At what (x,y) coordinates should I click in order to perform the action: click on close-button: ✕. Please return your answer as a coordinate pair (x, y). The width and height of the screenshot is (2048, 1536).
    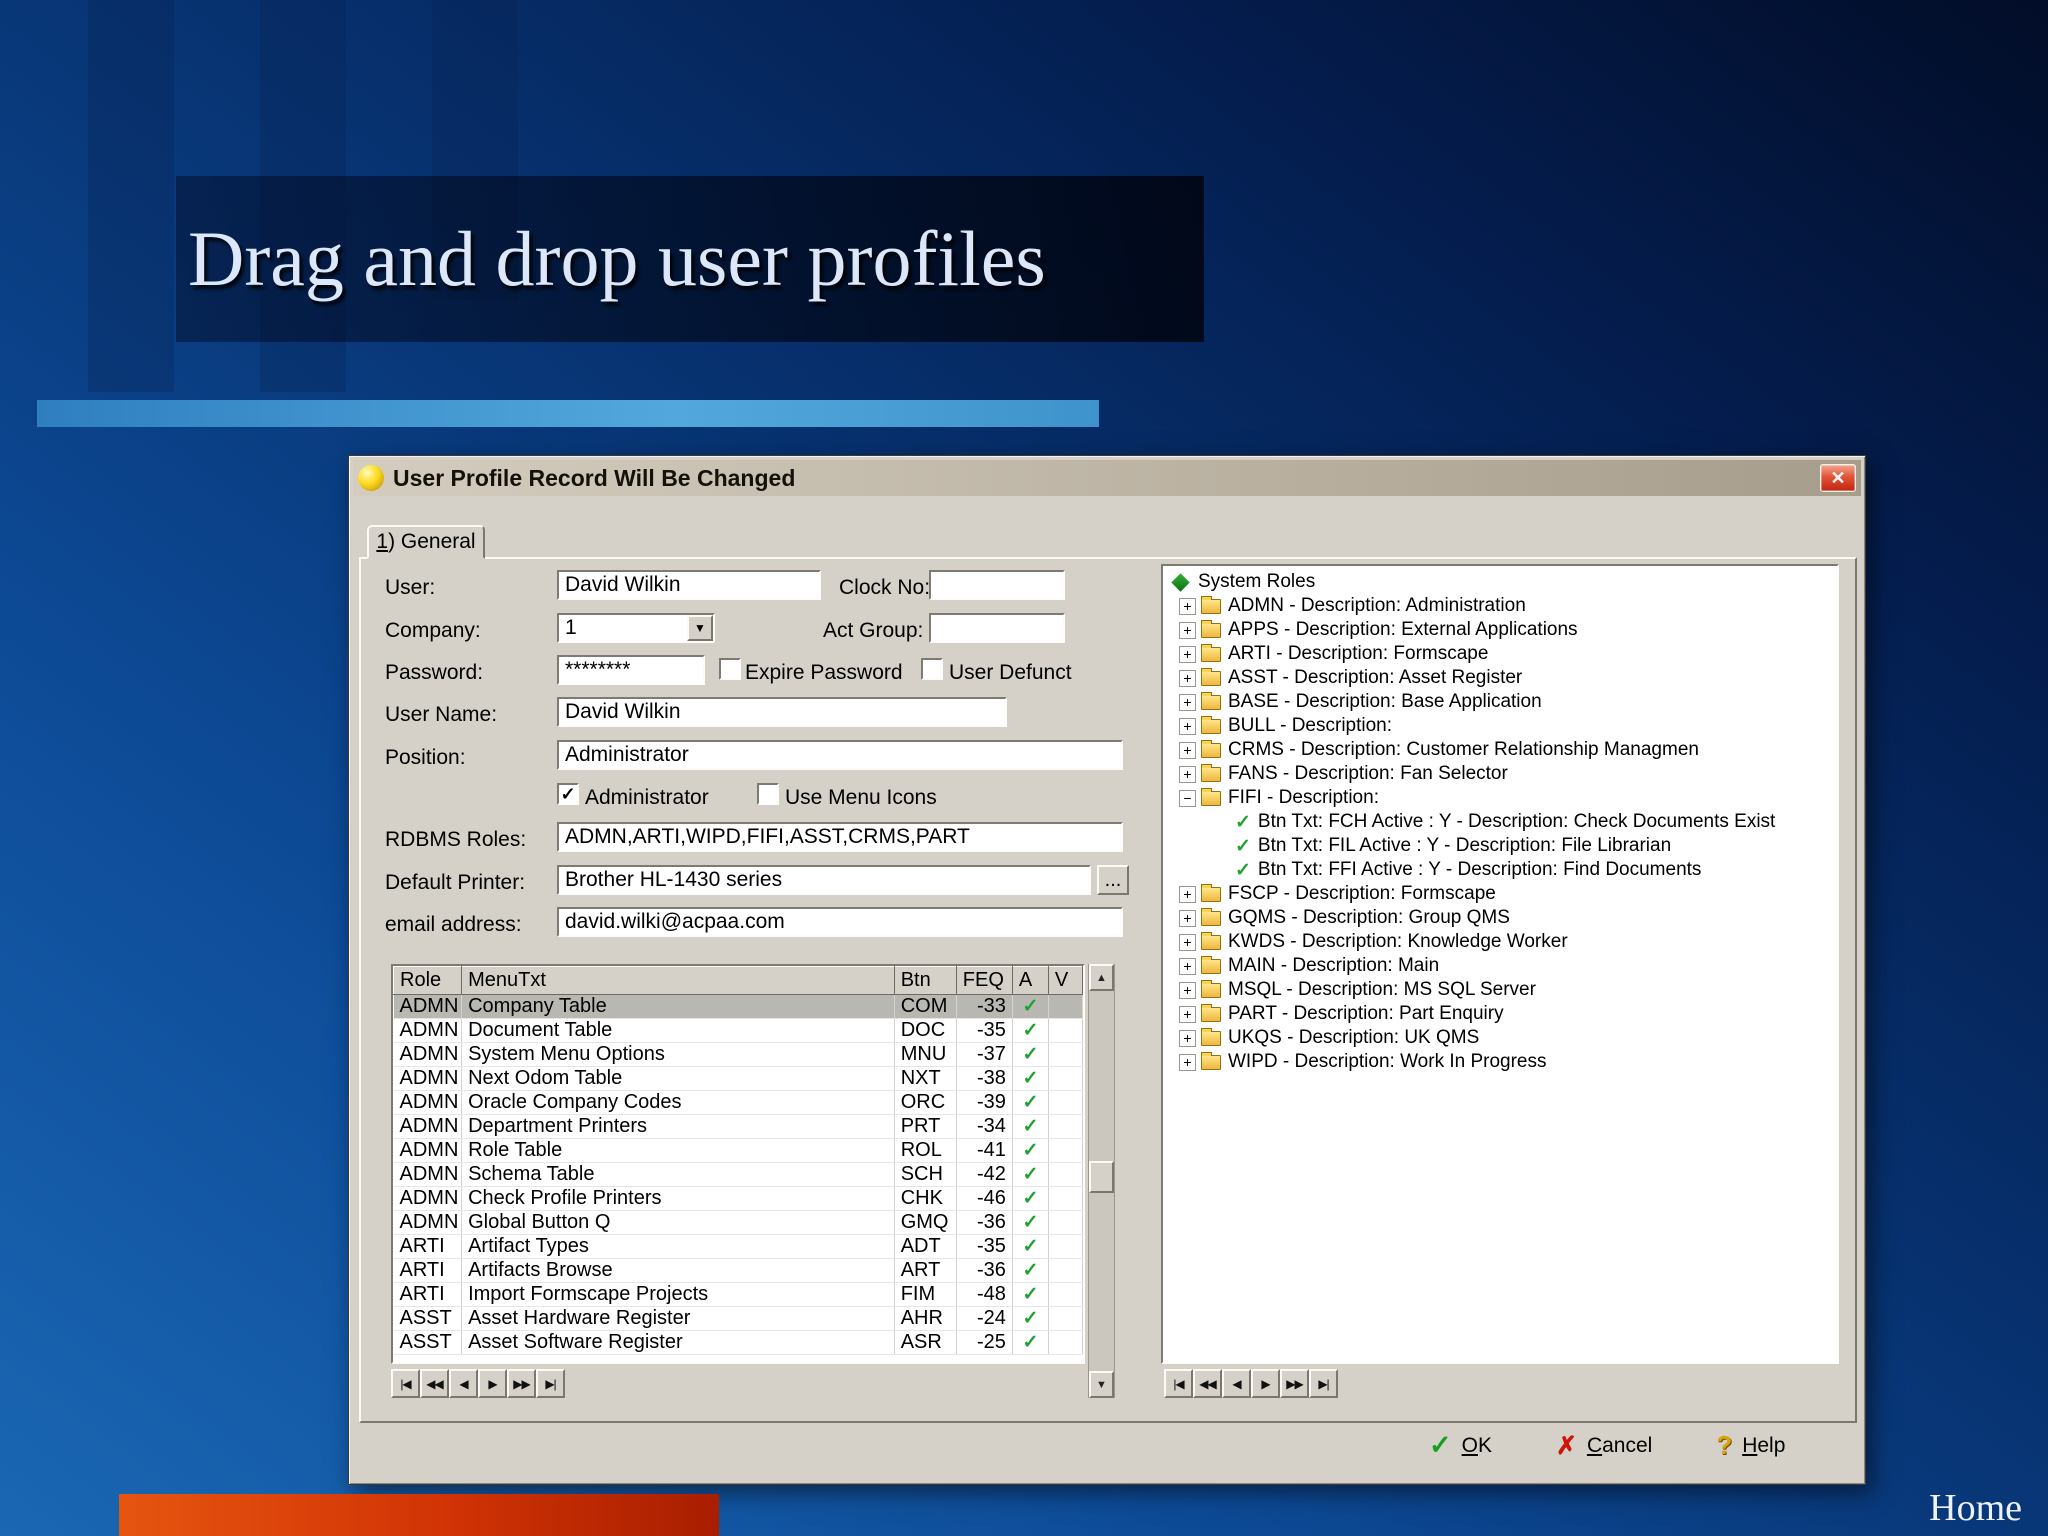
    Looking at the image, I should click on (1838, 478).